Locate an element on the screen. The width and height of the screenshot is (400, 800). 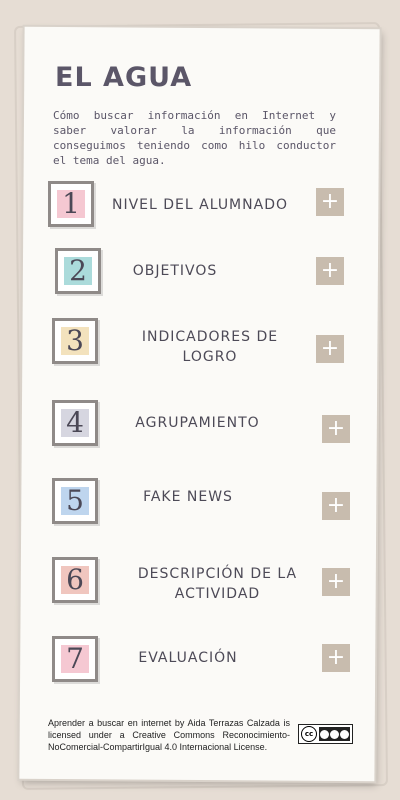
number-badge-1: 1 is located at coordinates (71, 204).